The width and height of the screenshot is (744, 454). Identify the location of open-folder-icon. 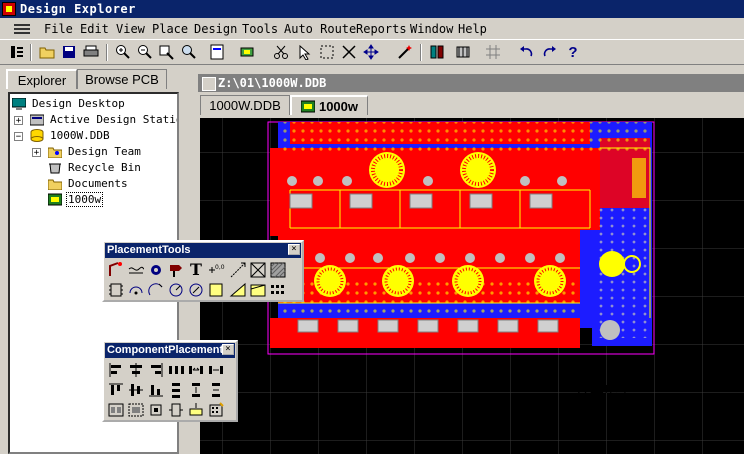
(47, 52).